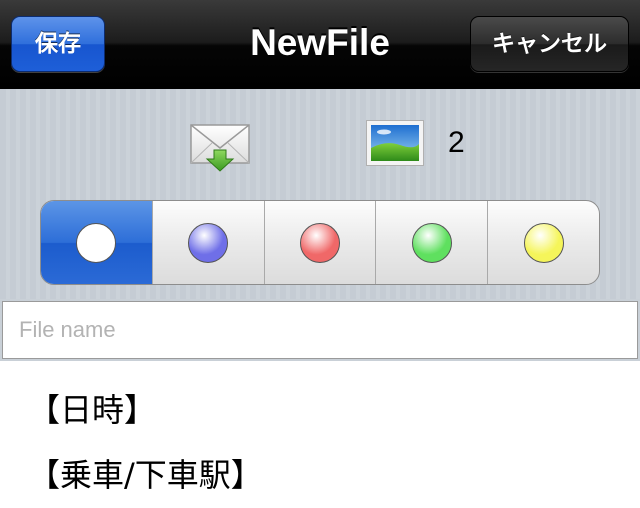 The height and width of the screenshot is (508, 640). I want to click on red-dot-icon, so click(319, 242).